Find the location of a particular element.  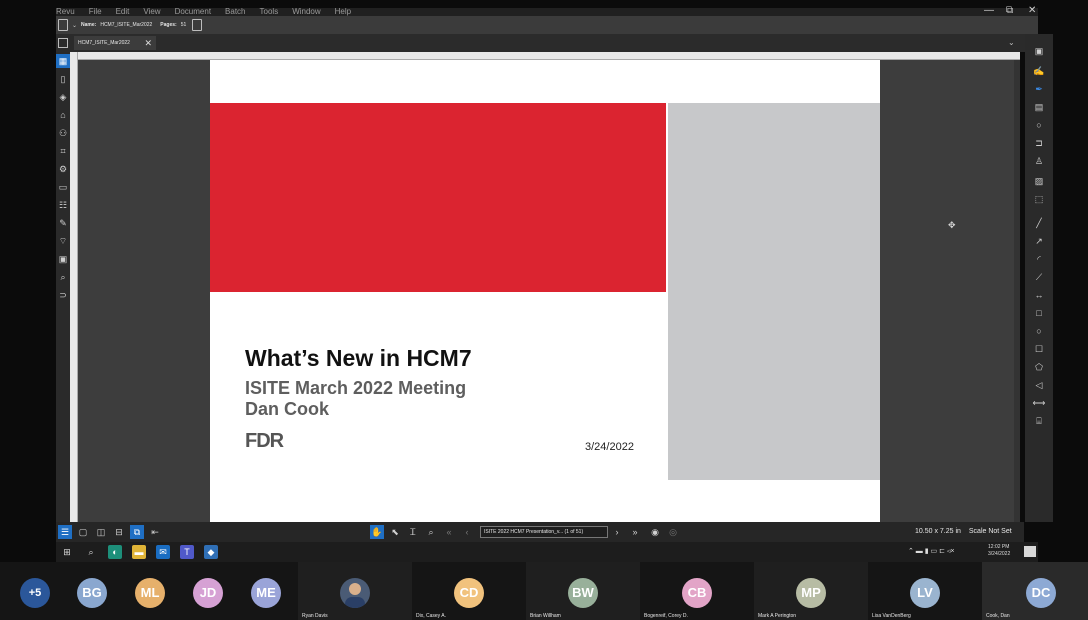

area-icon: ◁ is located at coordinates (1039, 385).